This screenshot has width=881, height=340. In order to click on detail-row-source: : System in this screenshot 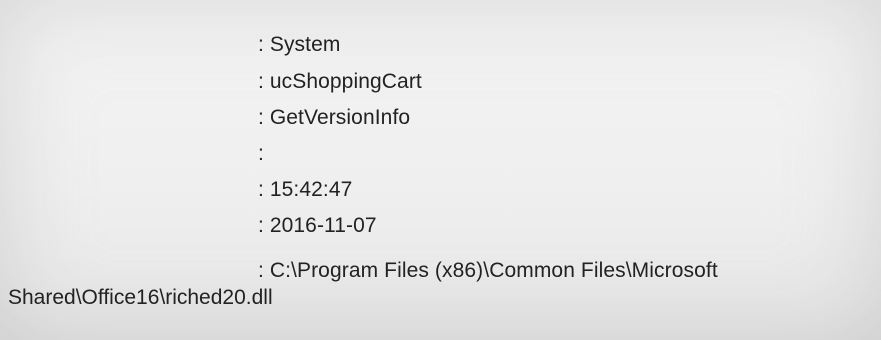, I will do `click(299, 45)`.